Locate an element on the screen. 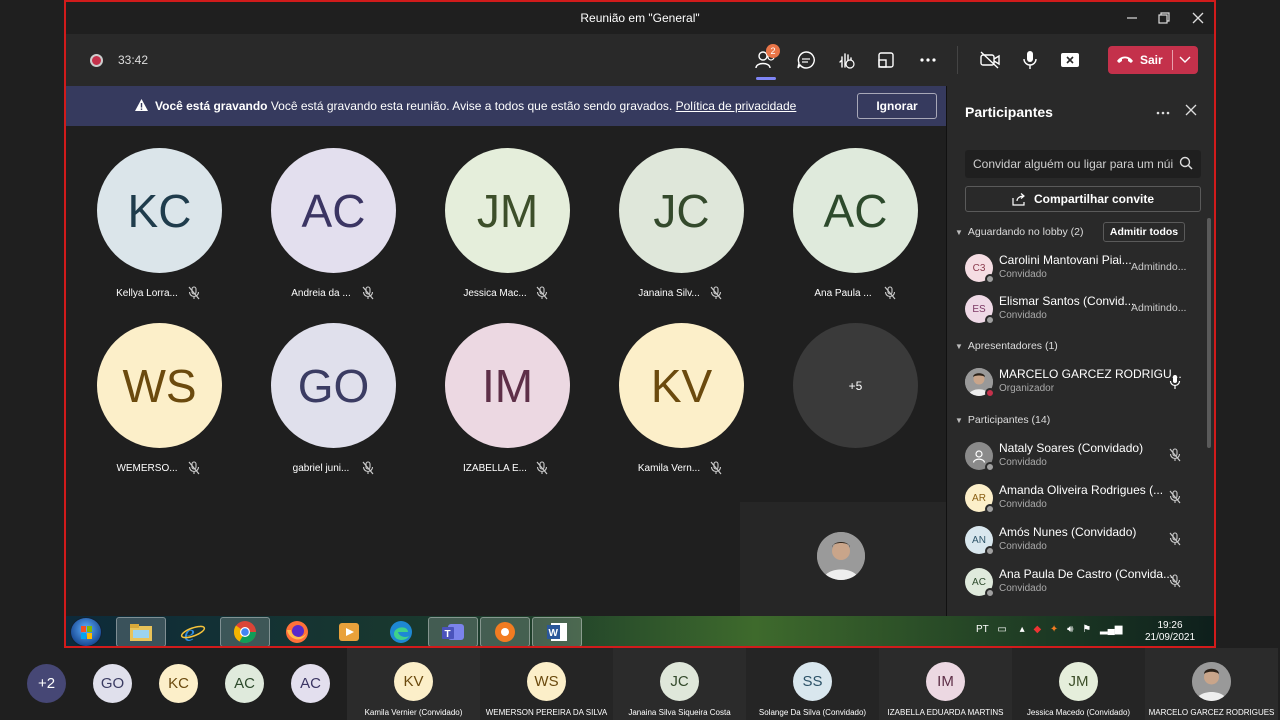 The height and width of the screenshot is (720, 1280). edge-icon is located at coordinates (401, 632).